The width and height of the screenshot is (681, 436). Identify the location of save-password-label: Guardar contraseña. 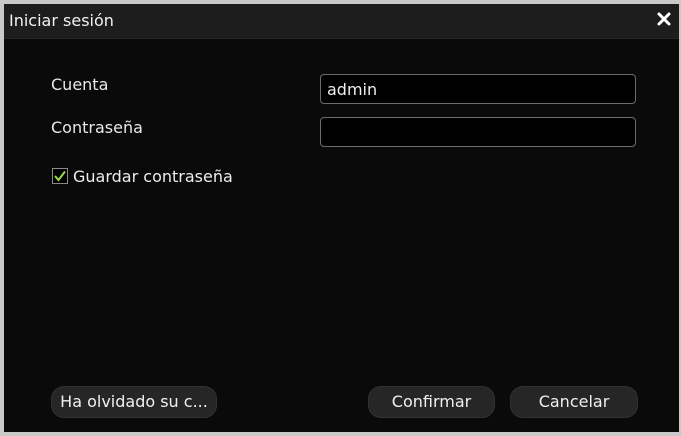
(153, 176).